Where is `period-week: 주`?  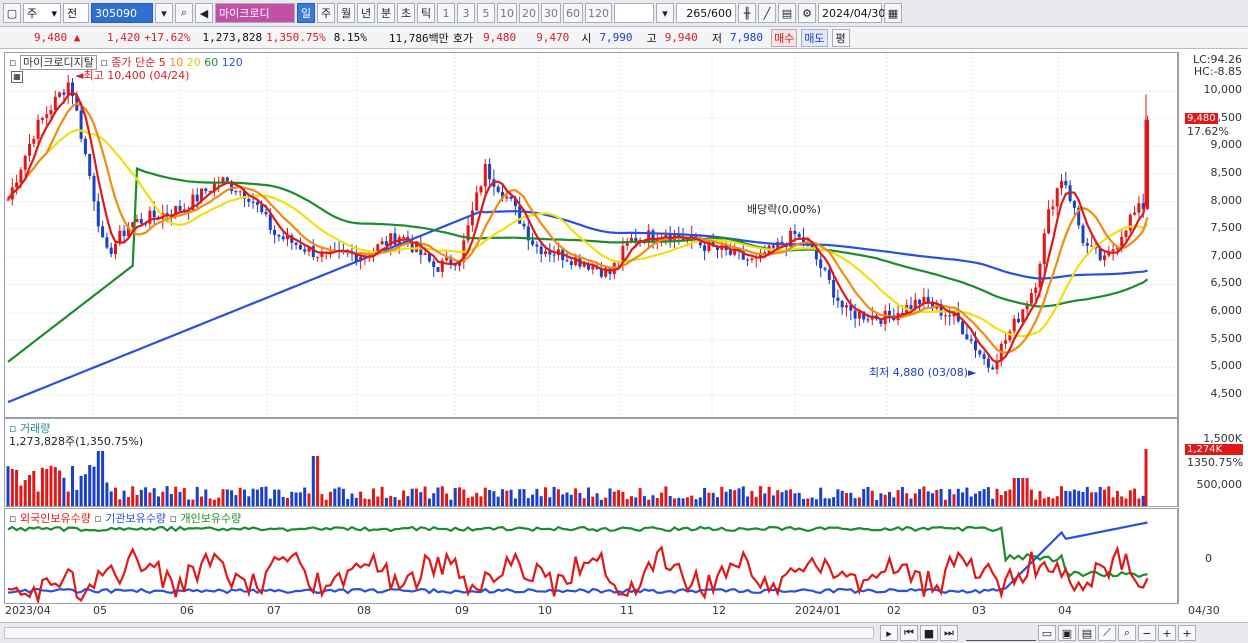 period-week: 주 is located at coordinates (326, 13).